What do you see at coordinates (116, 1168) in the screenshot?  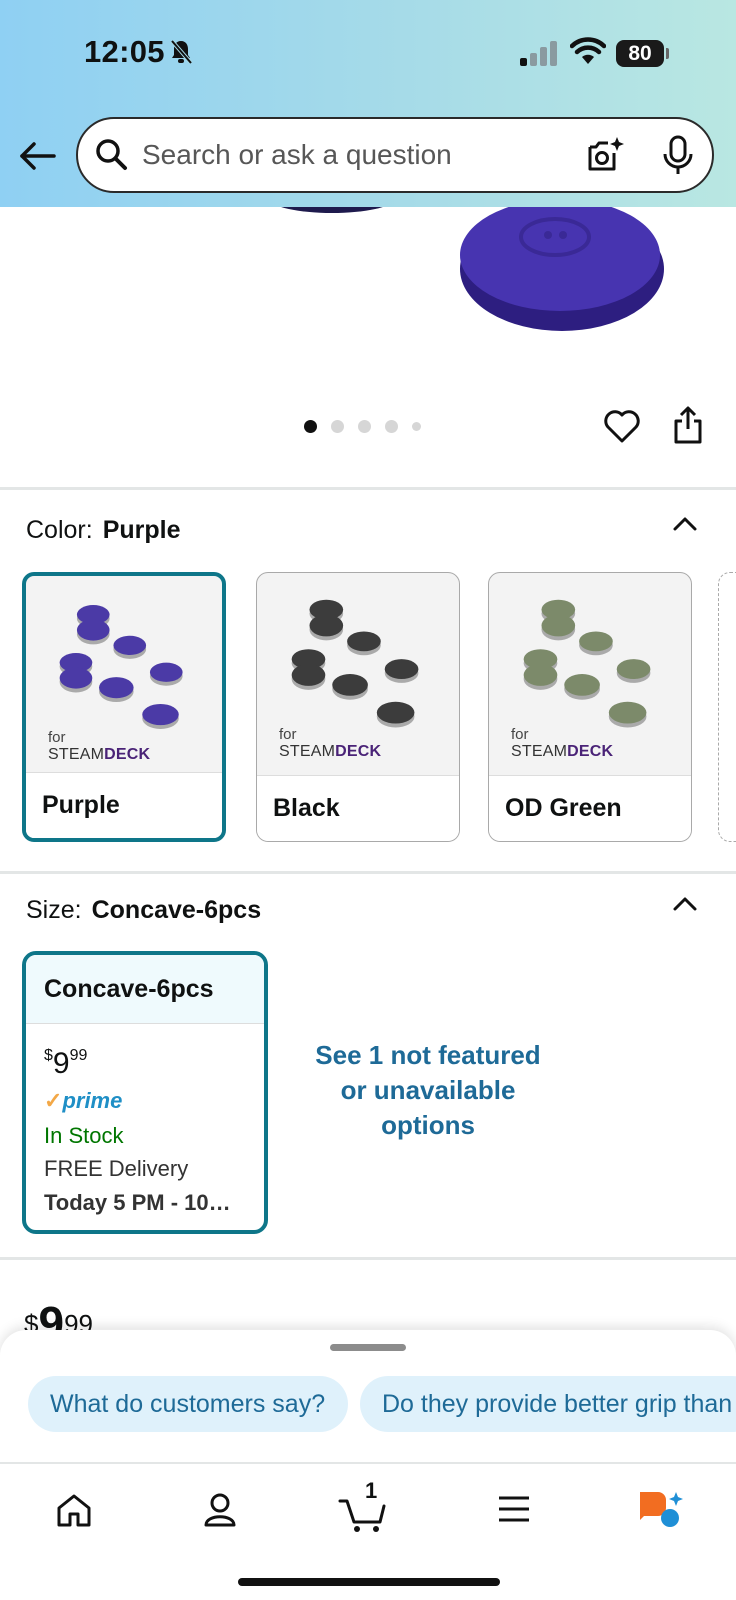 I see `delivery-text: FREE Delivery` at bounding box center [116, 1168].